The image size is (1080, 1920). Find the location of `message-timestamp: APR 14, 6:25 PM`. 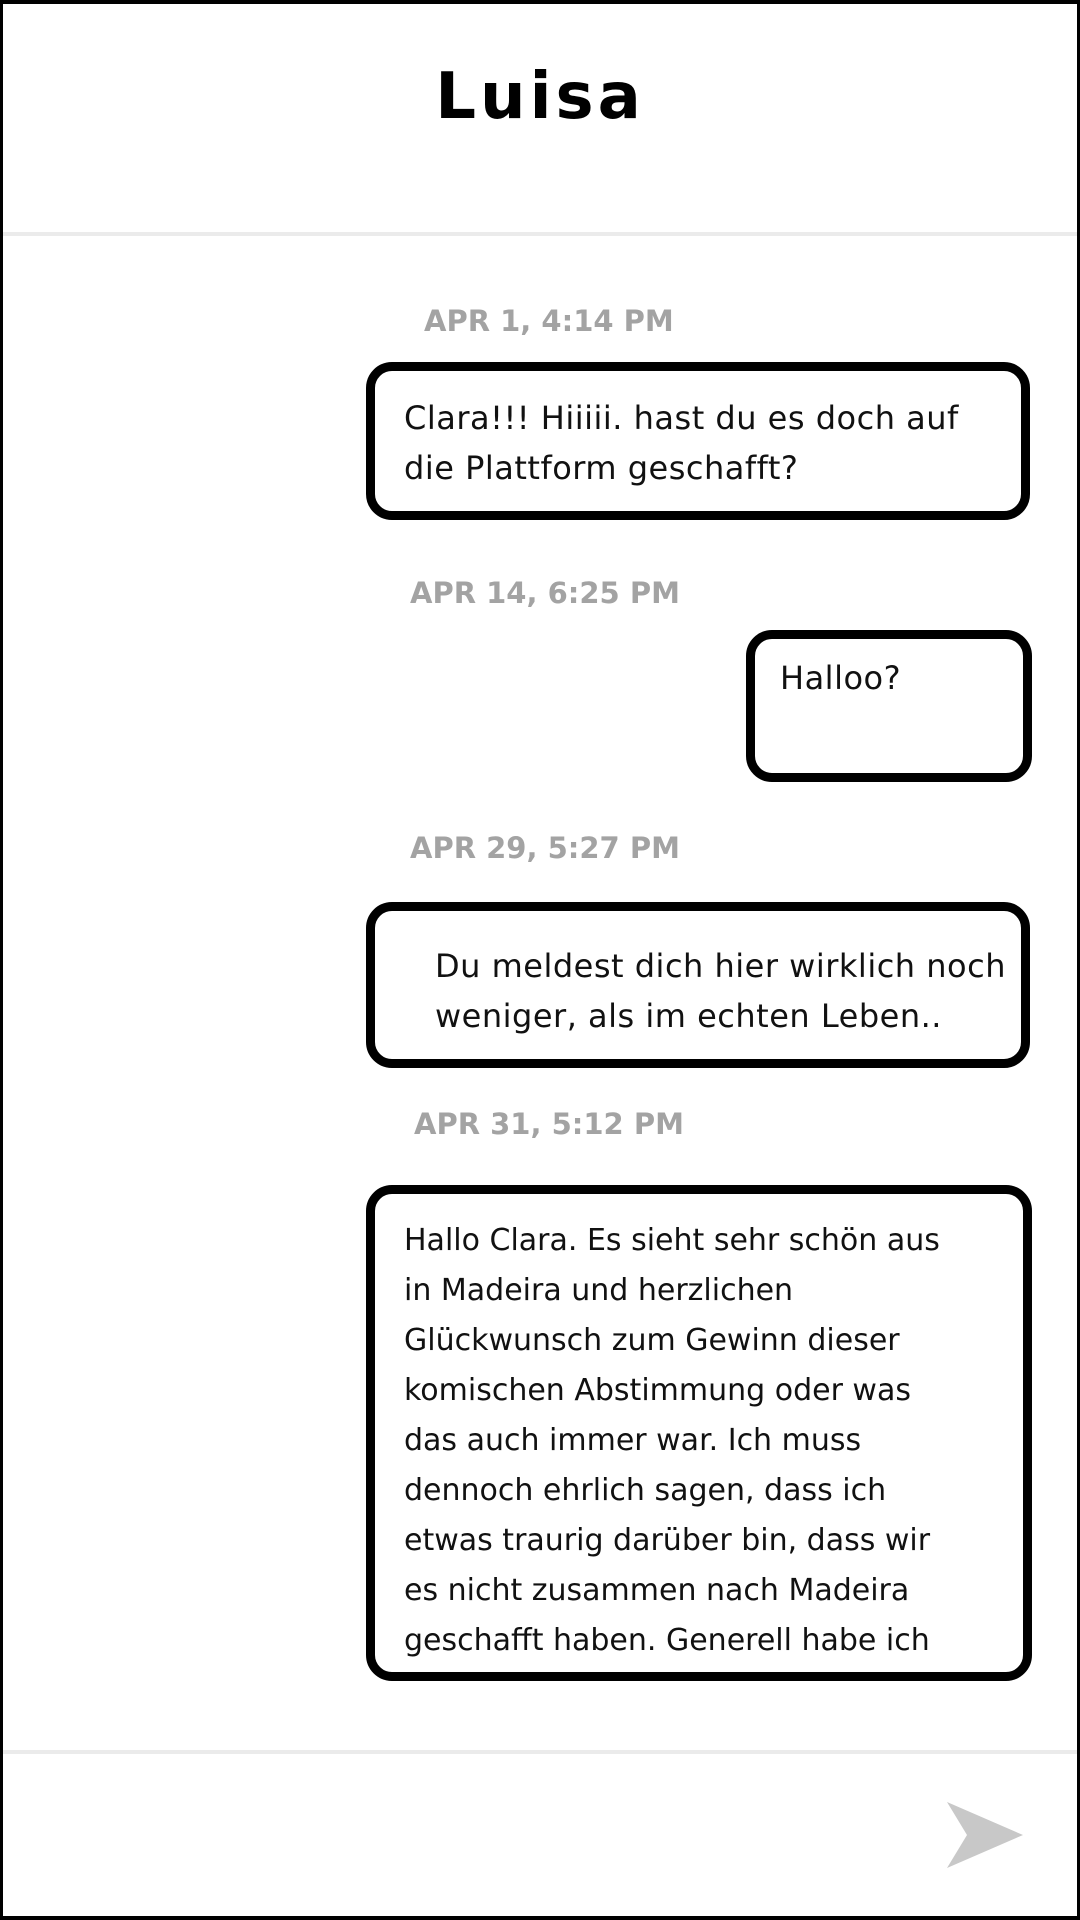

message-timestamp: APR 14, 6:25 PM is located at coordinates (545, 593).